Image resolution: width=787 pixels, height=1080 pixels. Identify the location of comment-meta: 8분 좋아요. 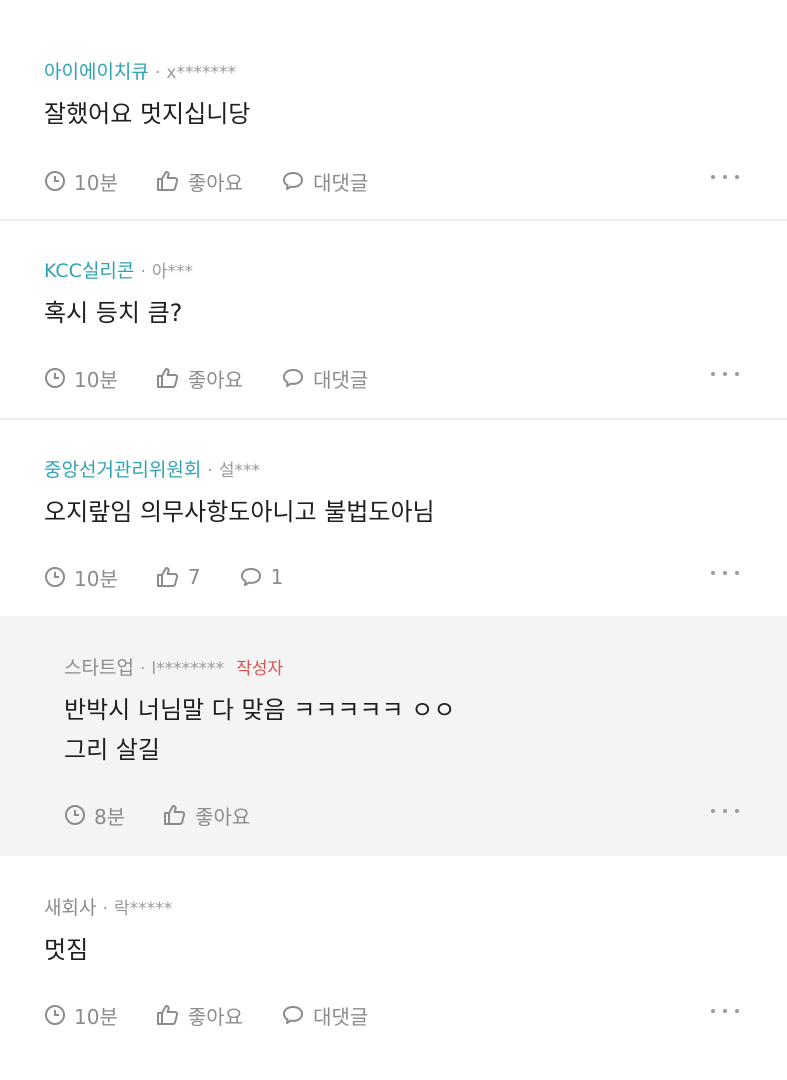
(176, 815).